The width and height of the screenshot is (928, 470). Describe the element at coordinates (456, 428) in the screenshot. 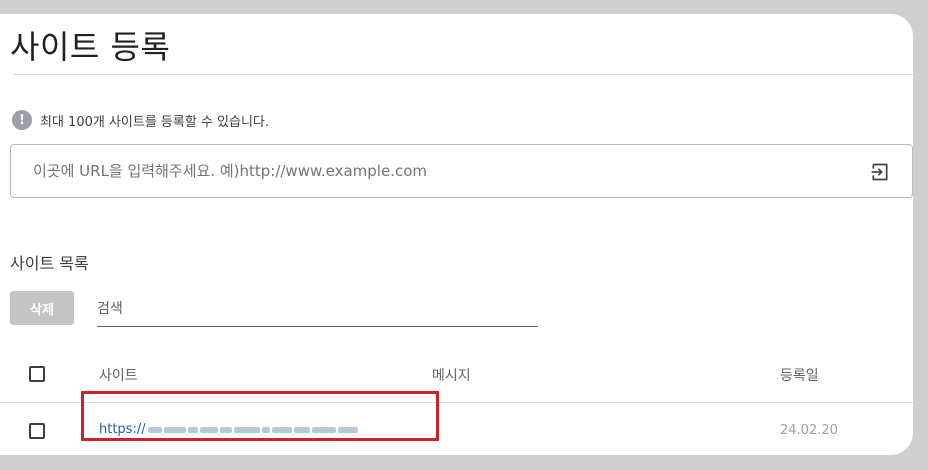

I see `table-row: https:// 24.02.20` at that location.